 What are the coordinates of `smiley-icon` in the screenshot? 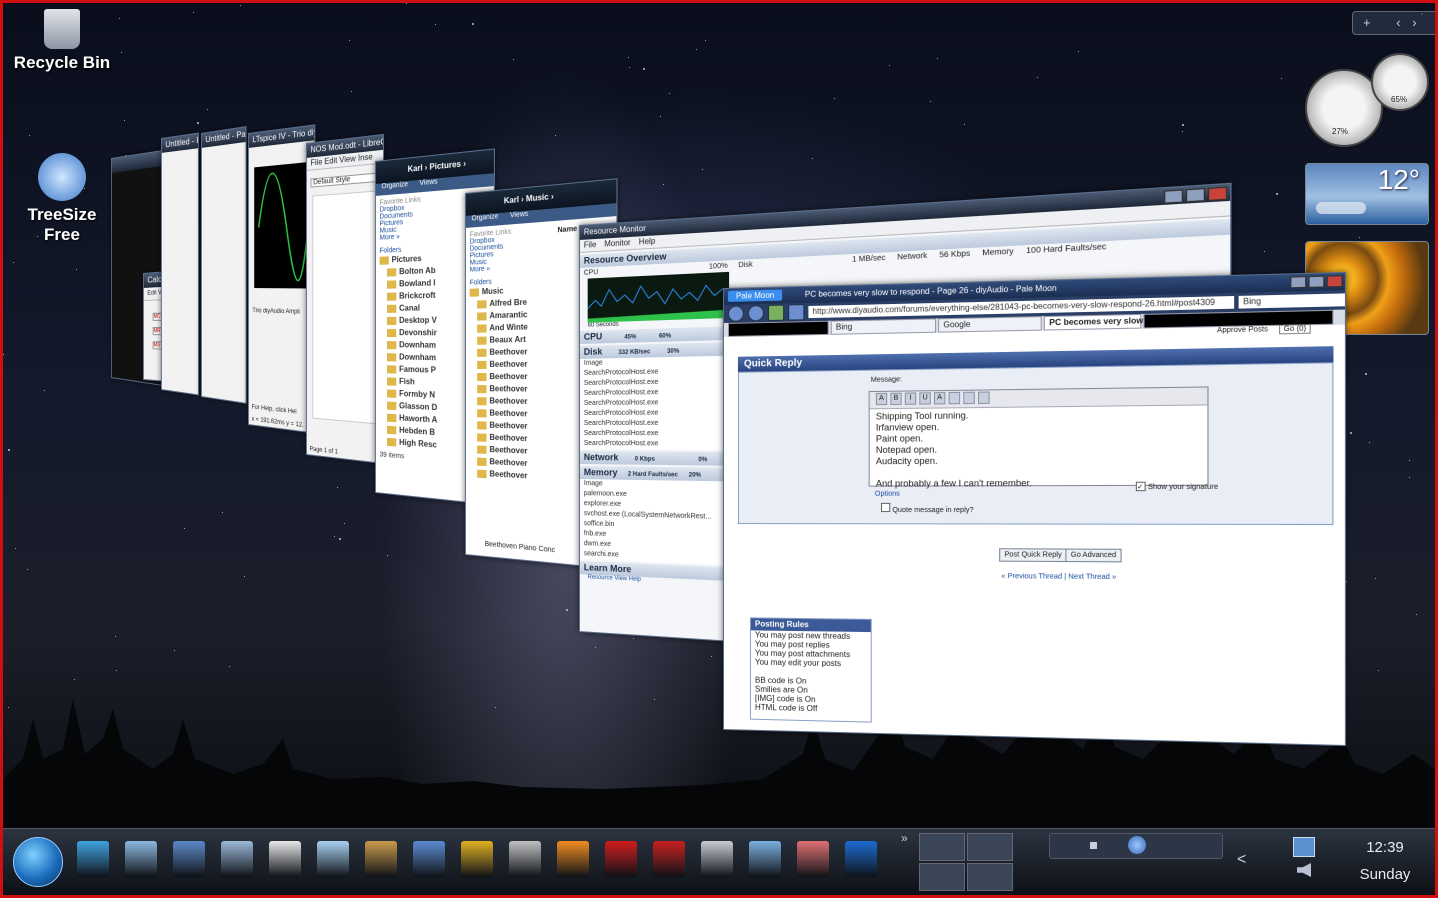 It's located at (954, 398).